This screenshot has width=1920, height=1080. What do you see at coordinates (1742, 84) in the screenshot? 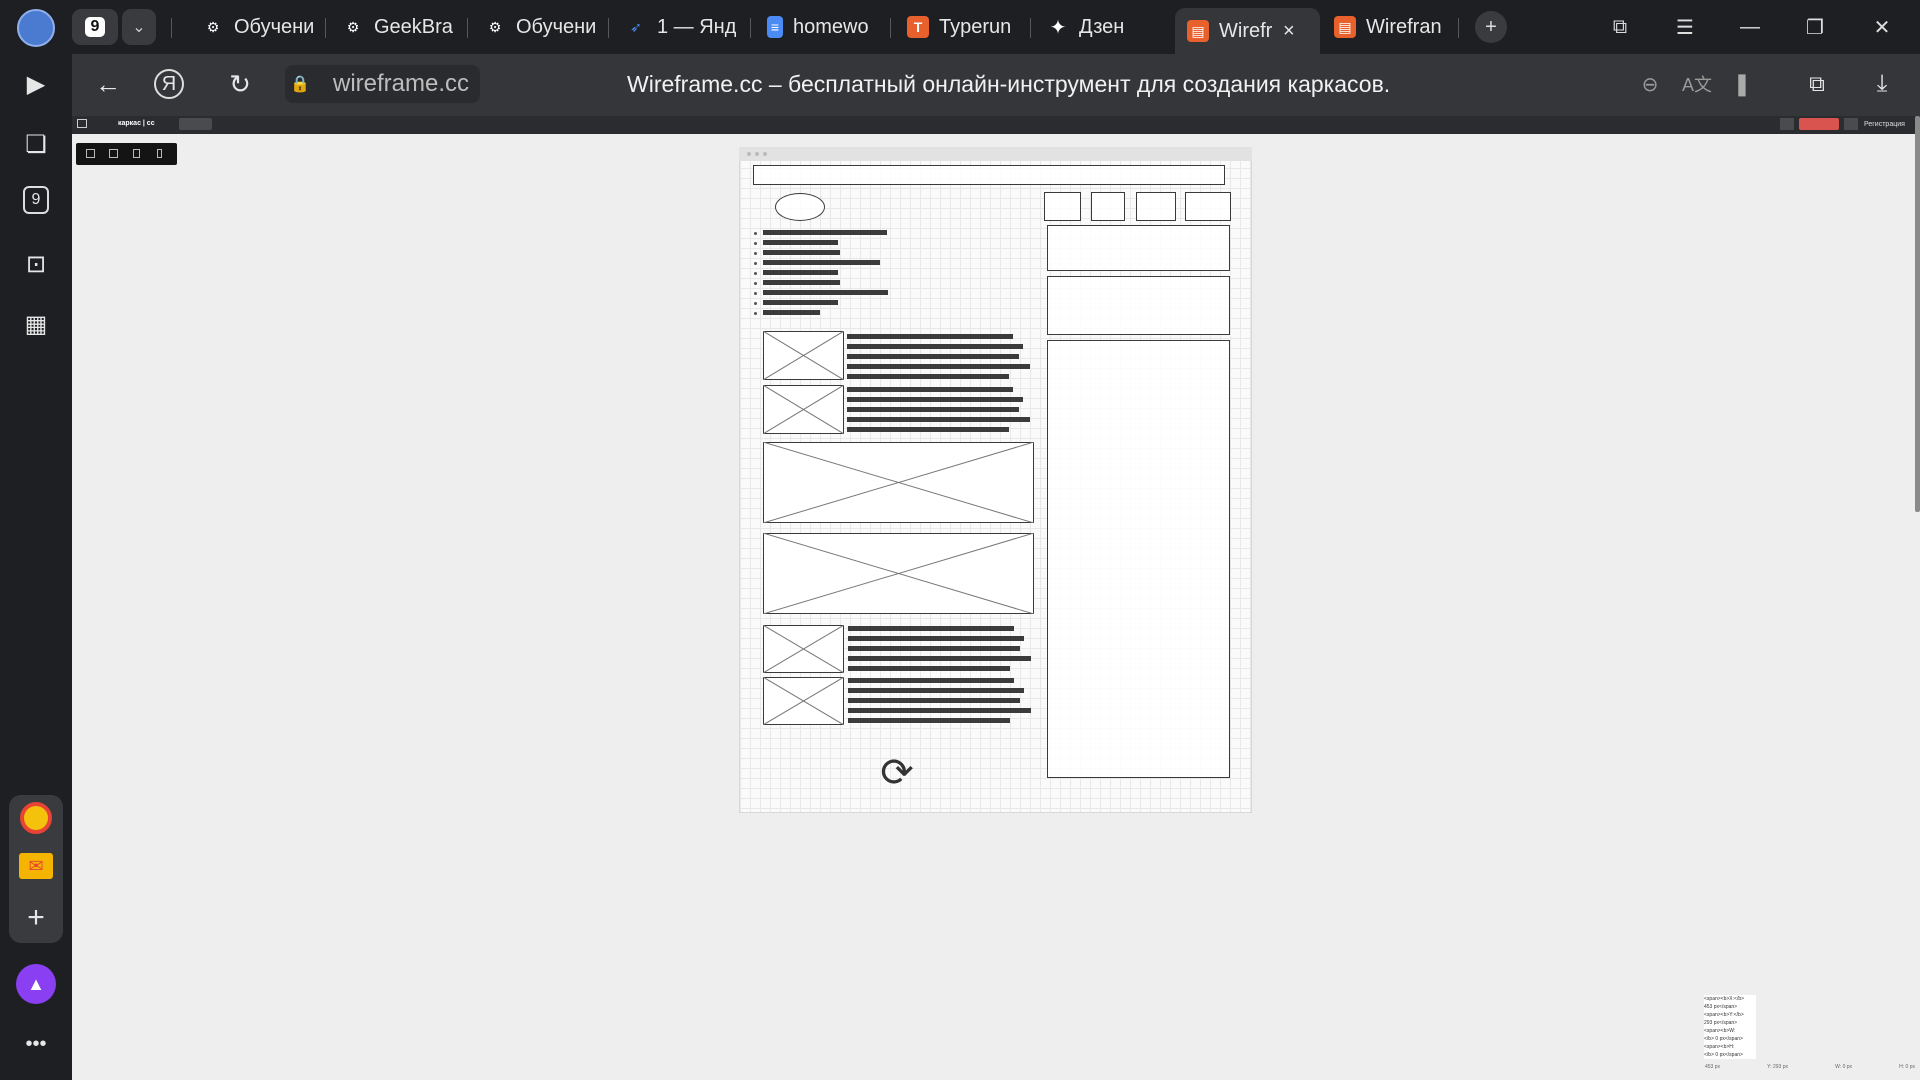
I see `bookmark-icon: ❚` at bounding box center [1742, 84].